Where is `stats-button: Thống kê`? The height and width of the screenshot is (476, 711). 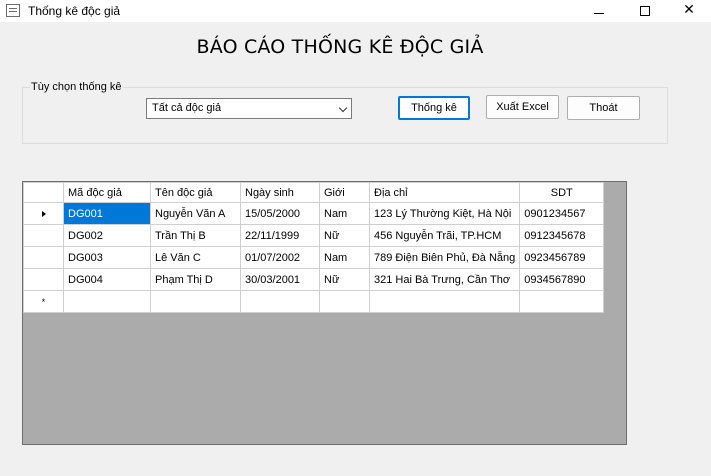
stats-button: Thống kê is located at coordinates (434, 108).